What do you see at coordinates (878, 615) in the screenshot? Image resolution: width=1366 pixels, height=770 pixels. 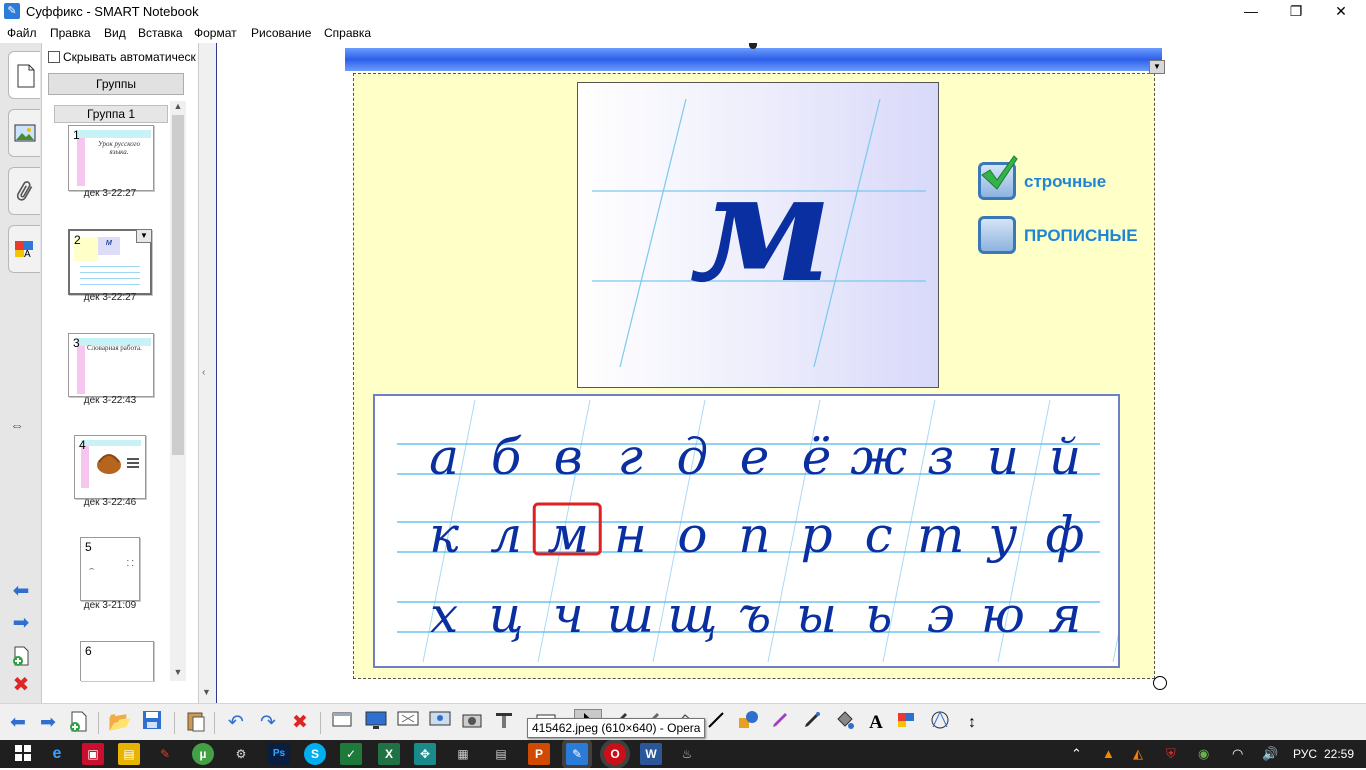 I see `alphabet-letter: ь` at bounding box center [878, 615].